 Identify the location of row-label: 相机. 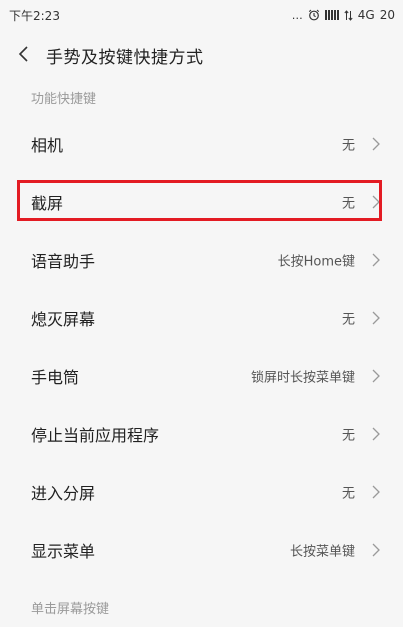
(47, 145).